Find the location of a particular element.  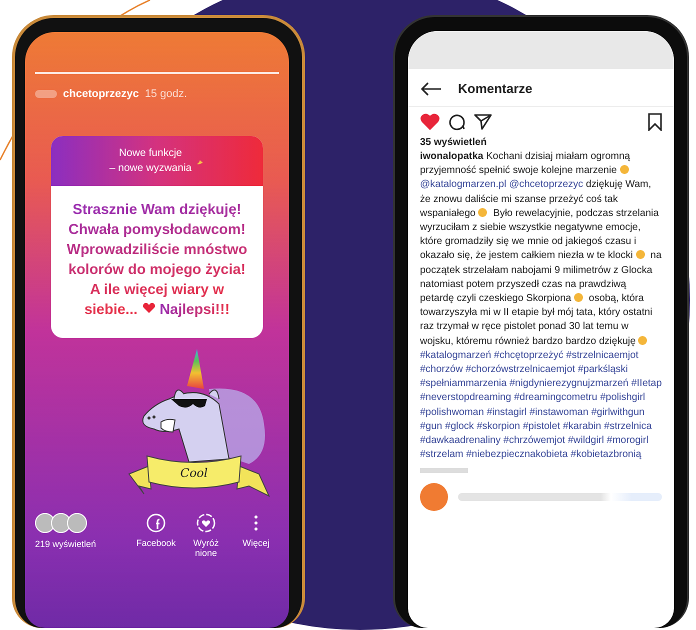

post-time: 15 godz. is located at coordinates (166, 94).